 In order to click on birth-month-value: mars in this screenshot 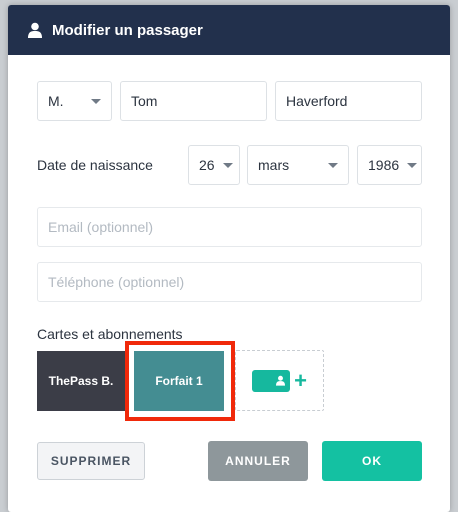, I will do `click(274, 165)`.